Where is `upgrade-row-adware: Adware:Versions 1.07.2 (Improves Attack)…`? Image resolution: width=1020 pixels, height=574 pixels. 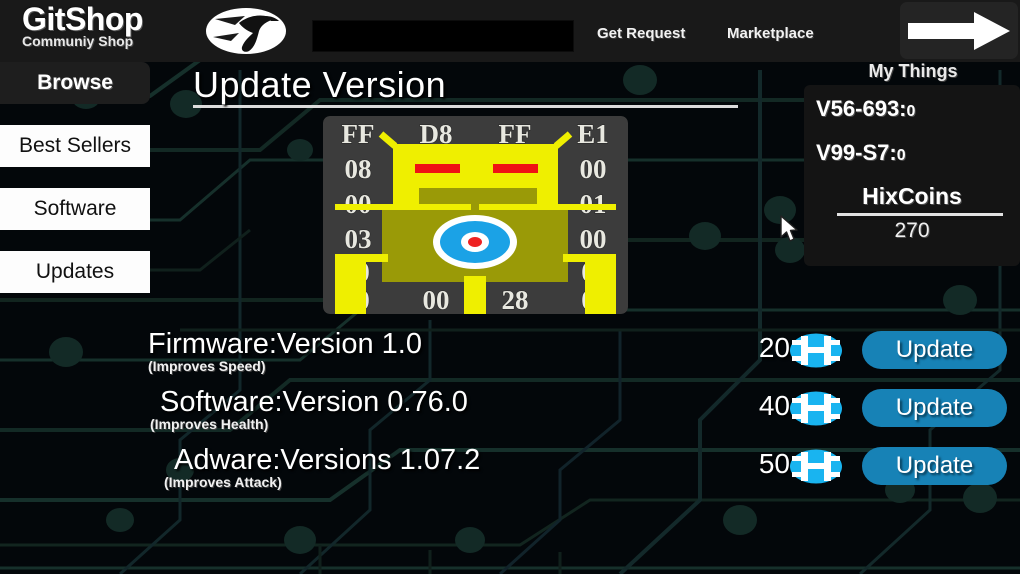 upgrade-row-adware: Adware:Versions 1.07.2 (Improves Attack)… is located at coordinates (510, 471).